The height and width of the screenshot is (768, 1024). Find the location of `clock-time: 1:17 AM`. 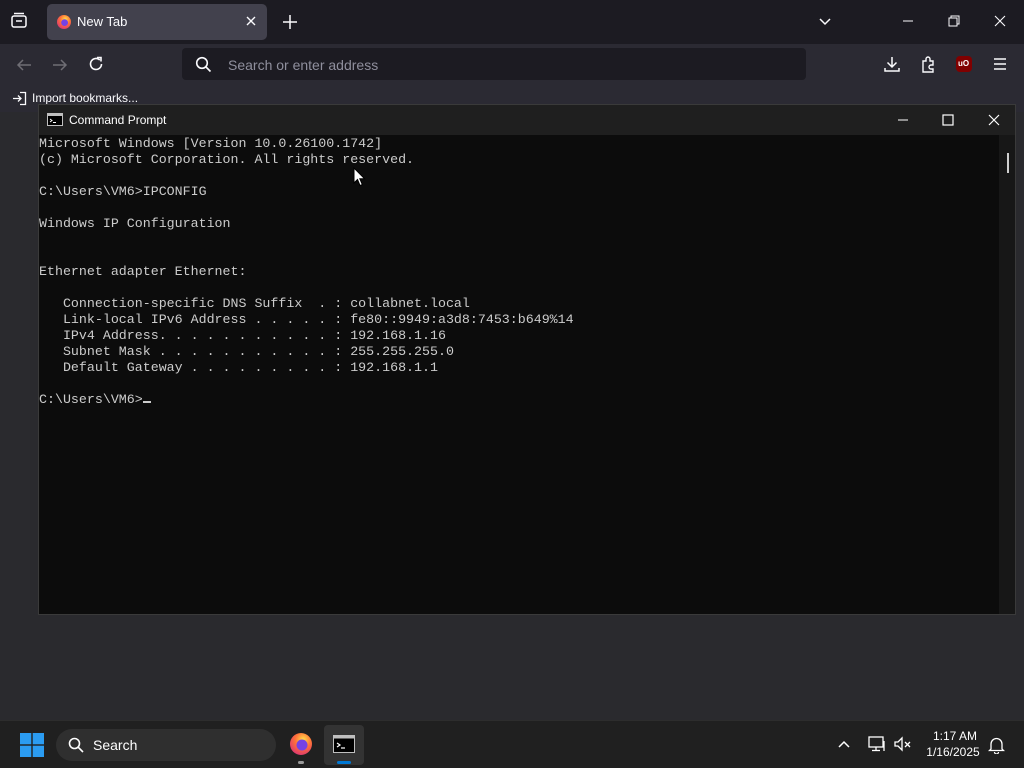

clock-time: 1:17 AM is located at coordinates (955, 736).